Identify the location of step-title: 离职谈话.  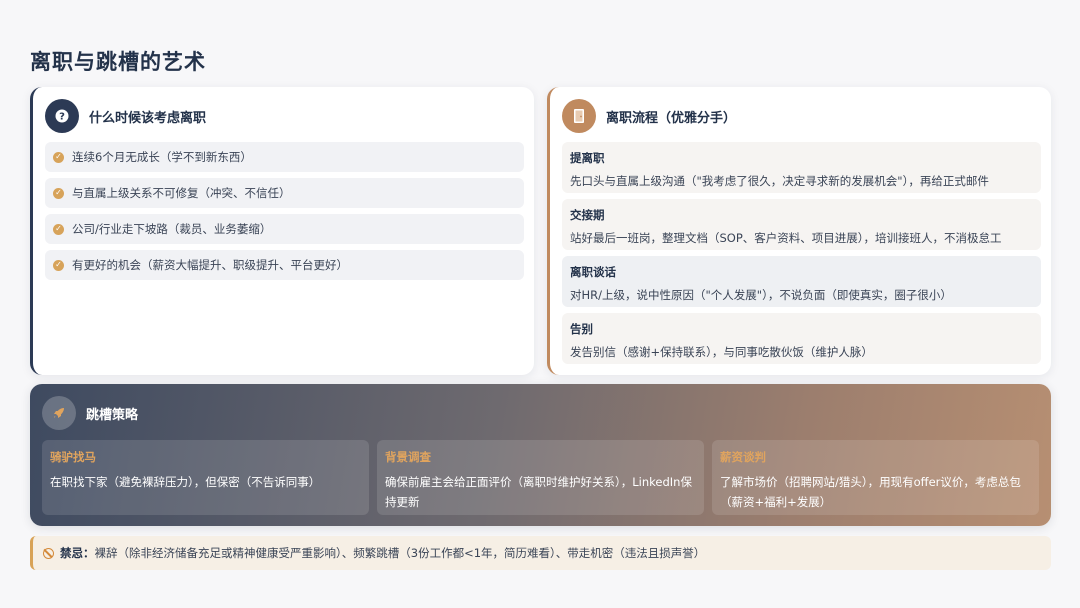
(593, 272).